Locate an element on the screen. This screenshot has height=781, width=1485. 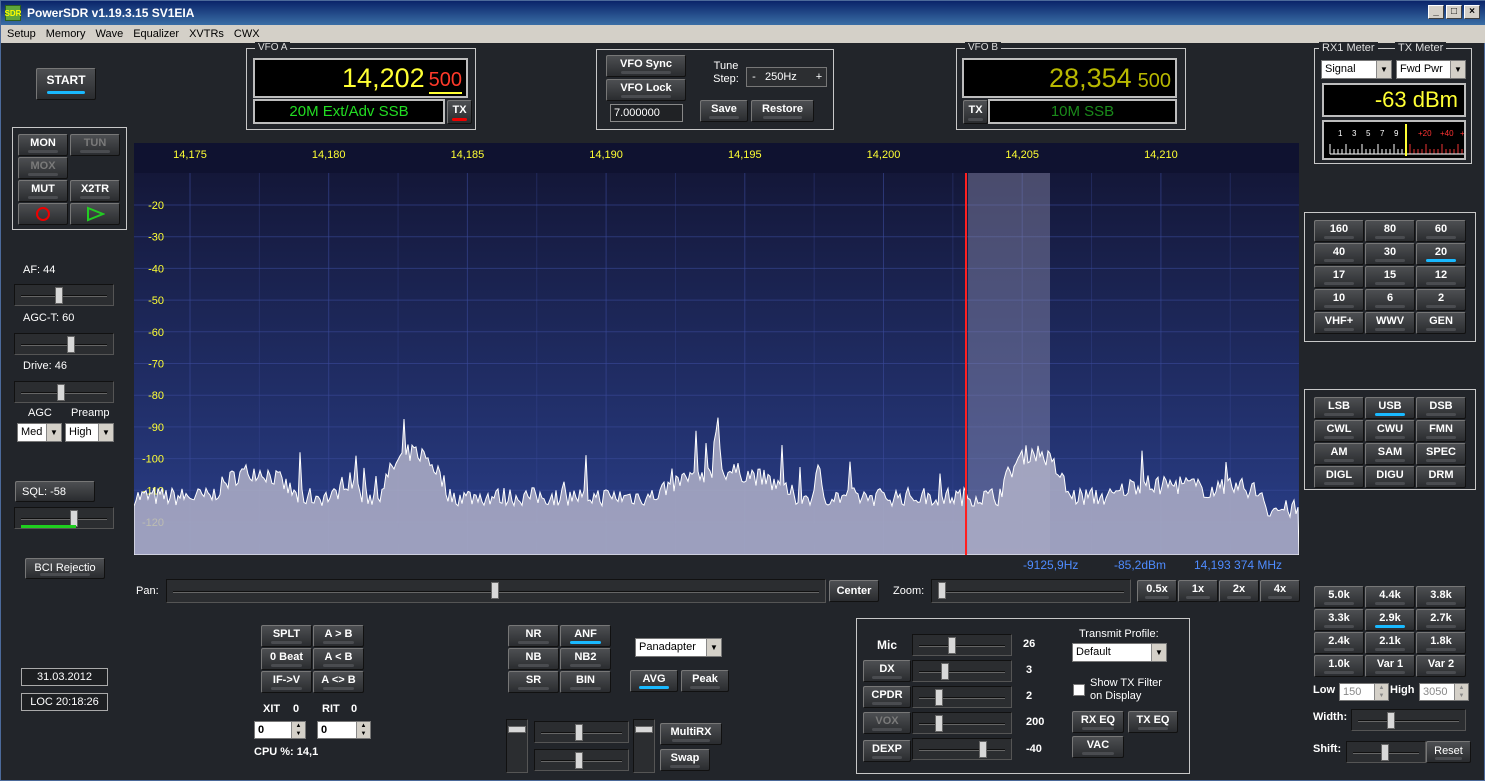
menu-equalizer: Equalizer is located at coordinates (156, 34).